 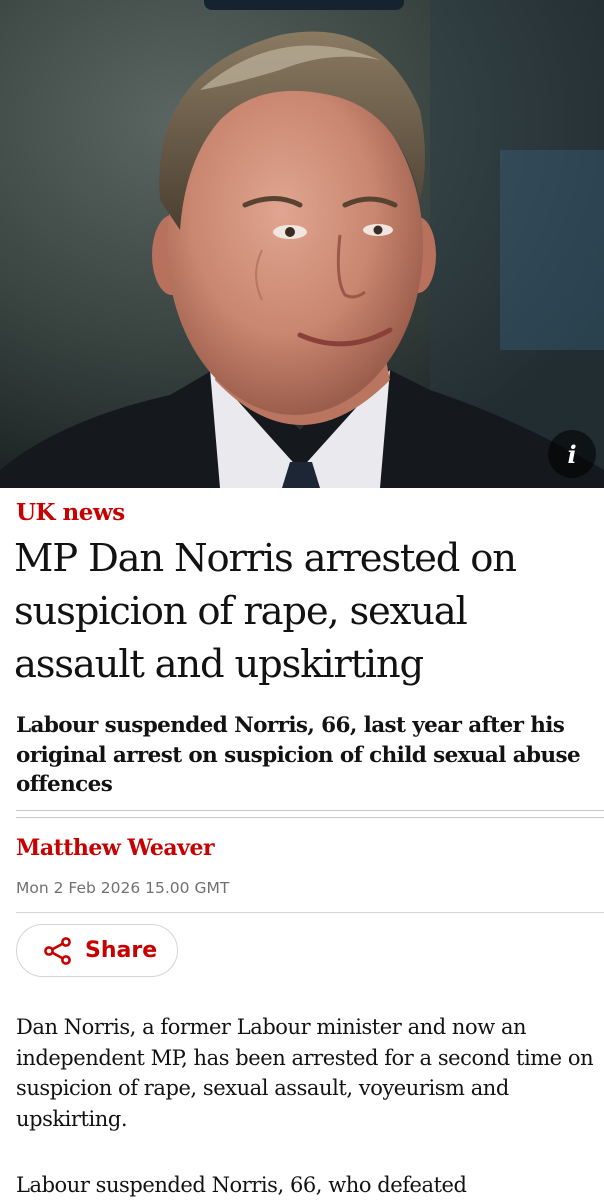 I want to click on status-notch, so click(x=304, y=5).